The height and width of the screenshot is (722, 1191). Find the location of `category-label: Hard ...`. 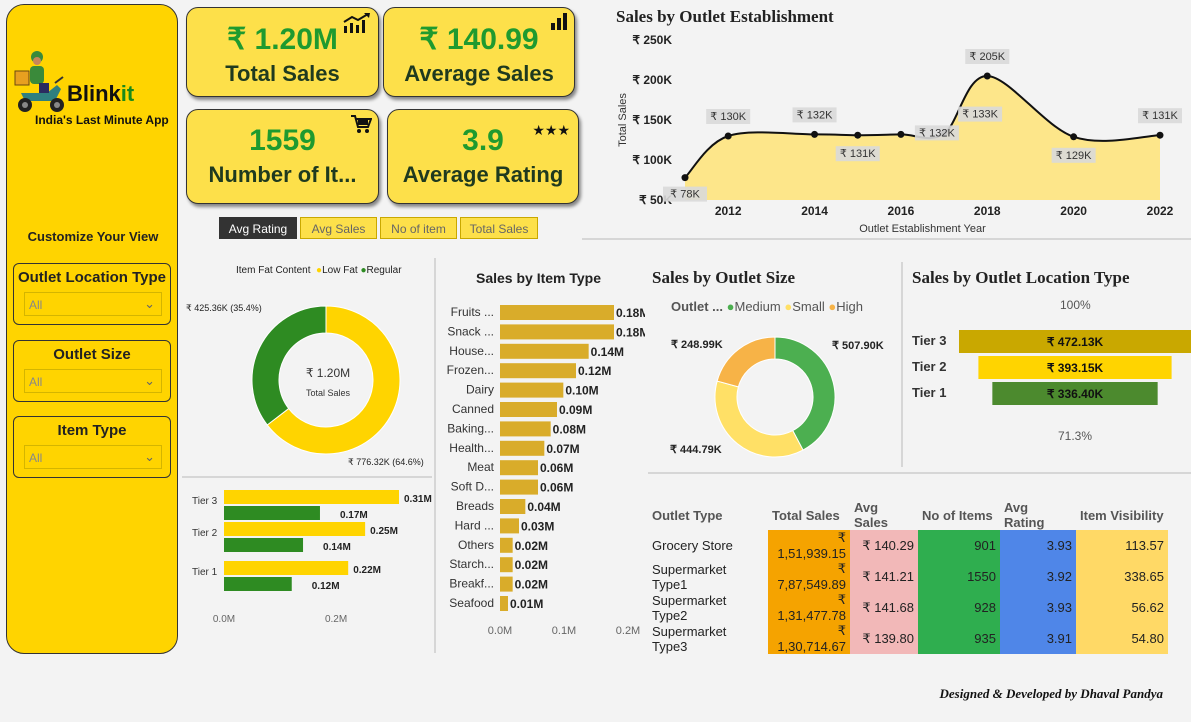

category-label: Hard ... is located at coordinates (474, 525).